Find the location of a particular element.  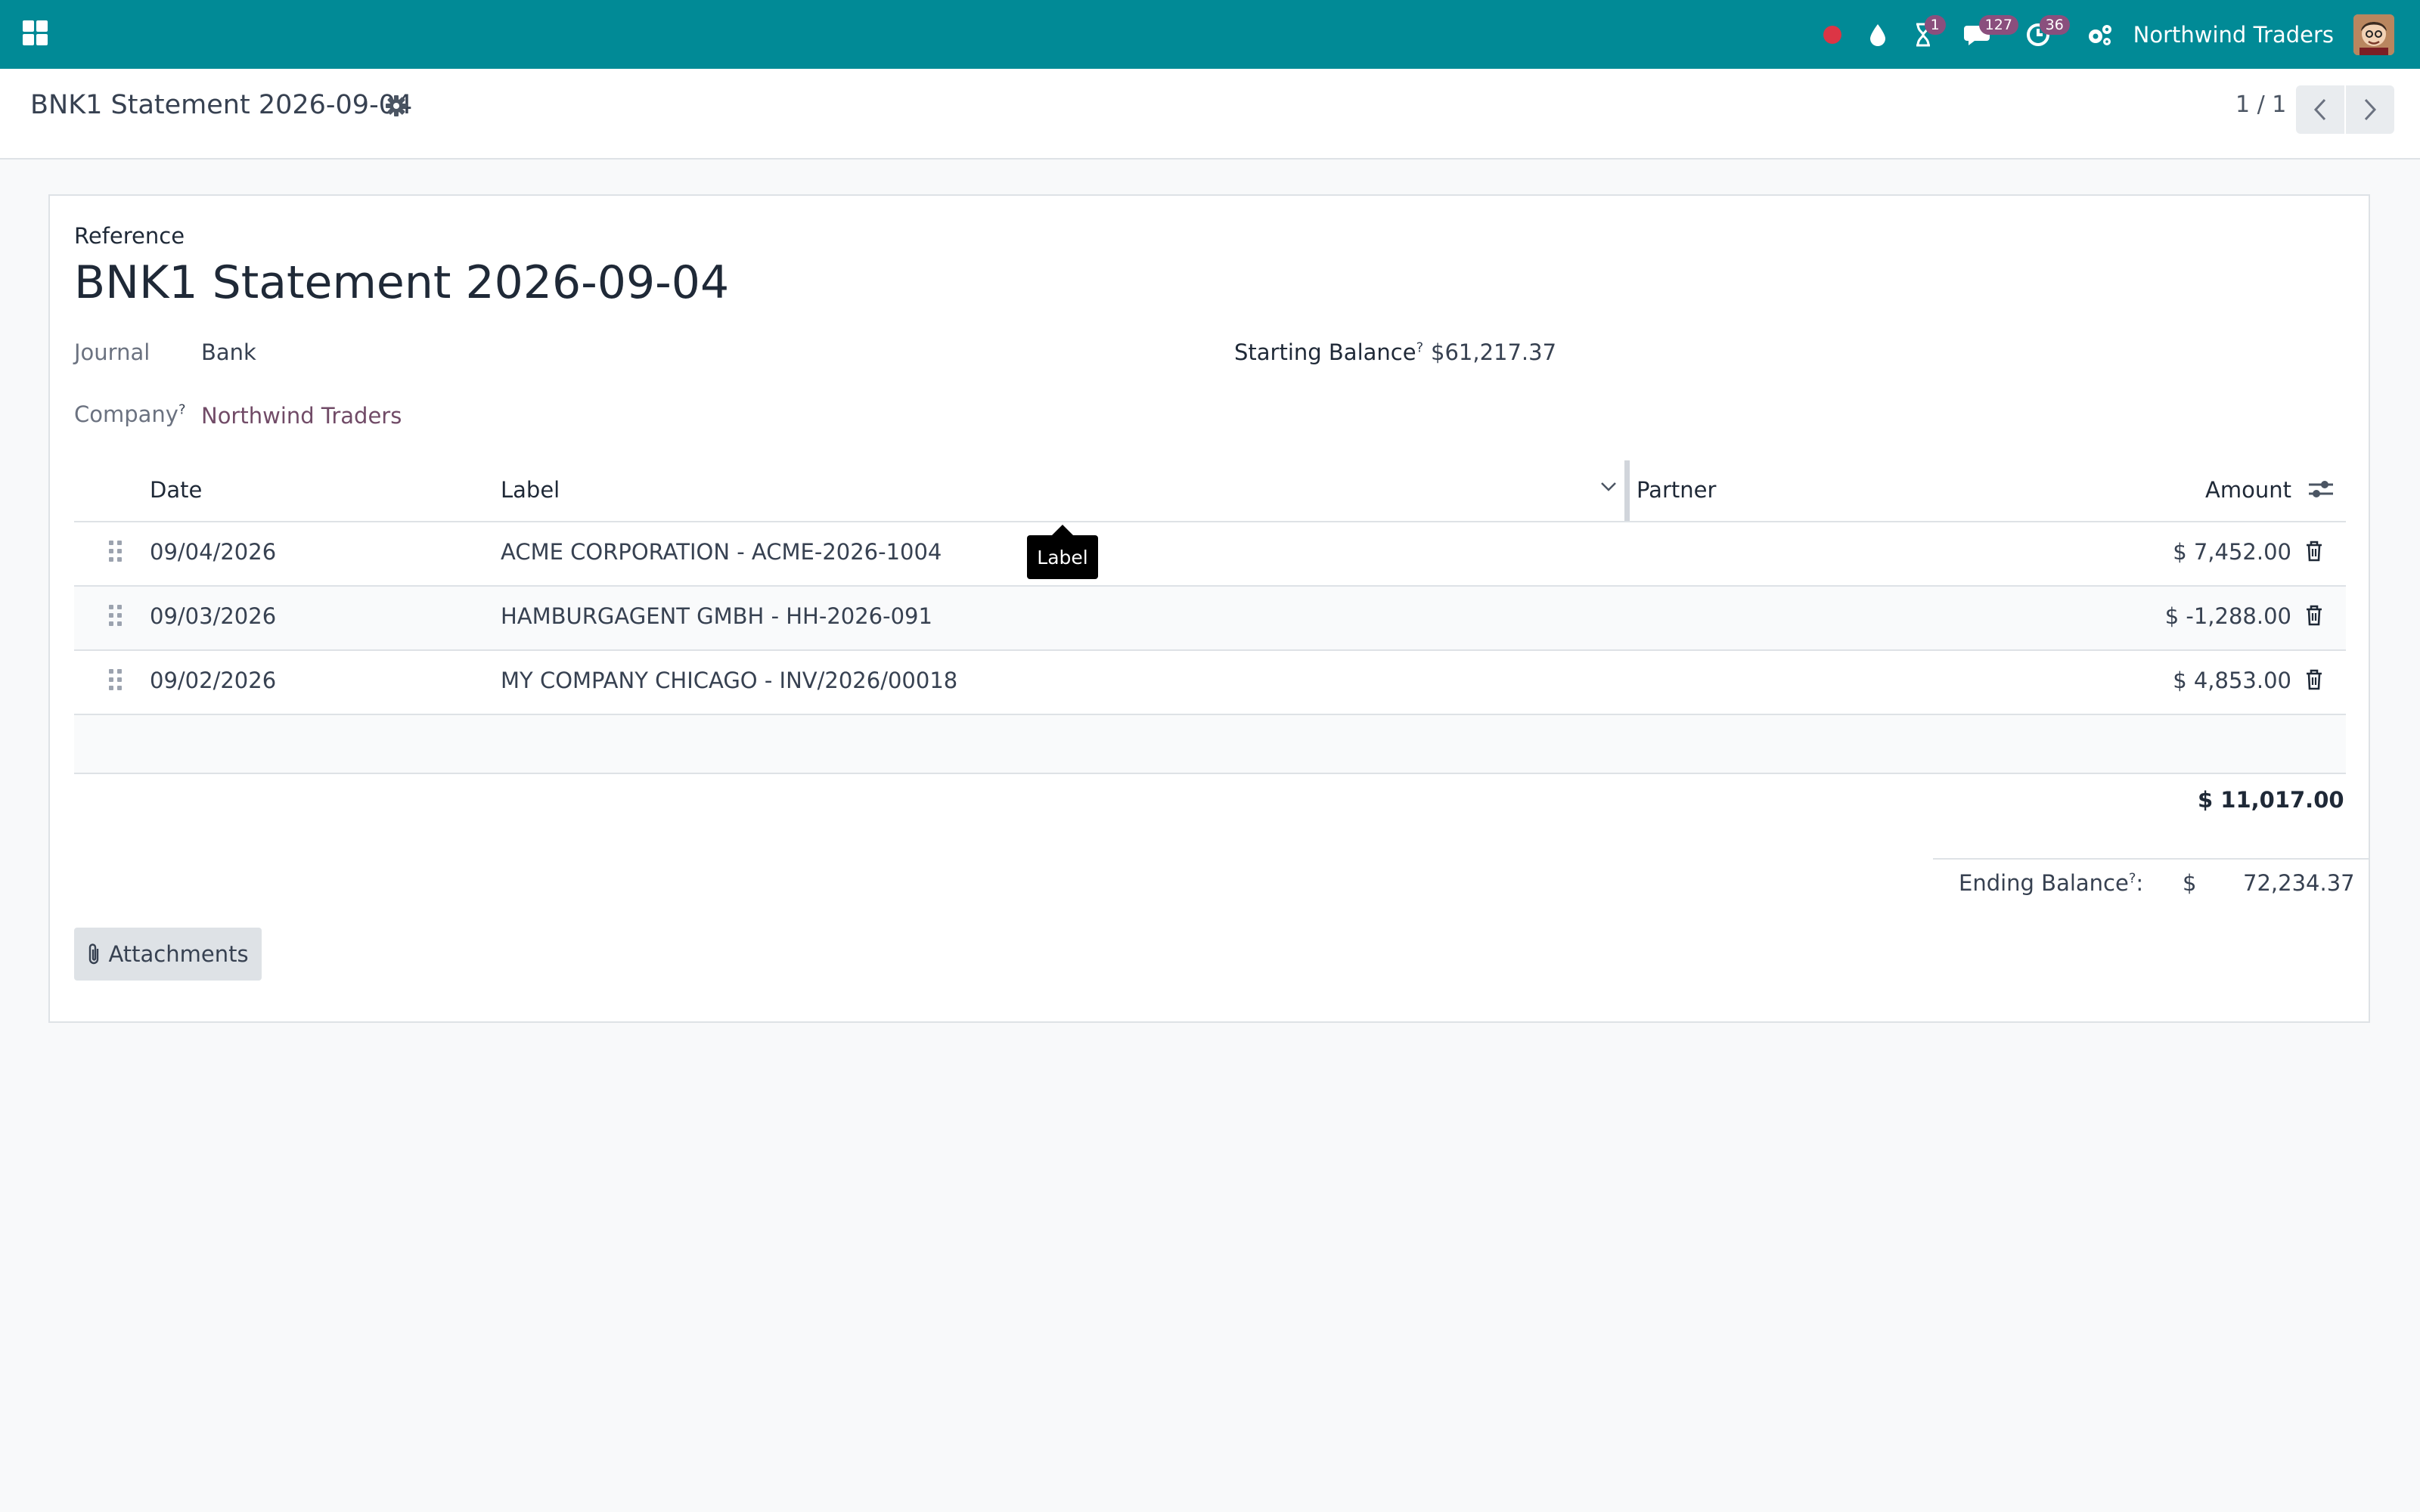

record-actions-gear-icon is located at coordinates (396, 107).